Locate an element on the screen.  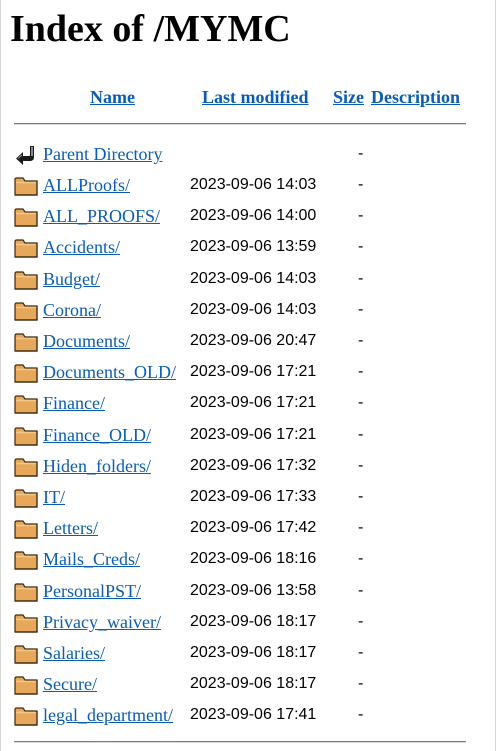
folder-link: Documents/ is located at coordinates (86, 341).